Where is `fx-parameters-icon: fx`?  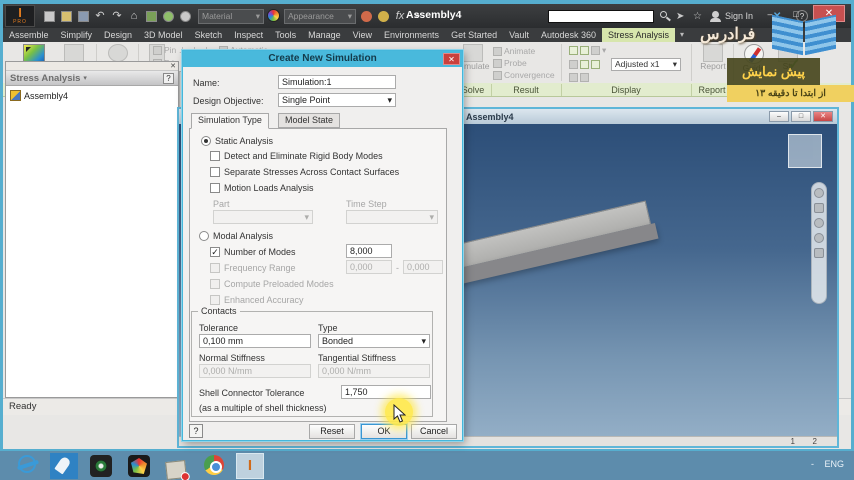 fx-parameters-icon: fx is located at coordinates (400, 16).